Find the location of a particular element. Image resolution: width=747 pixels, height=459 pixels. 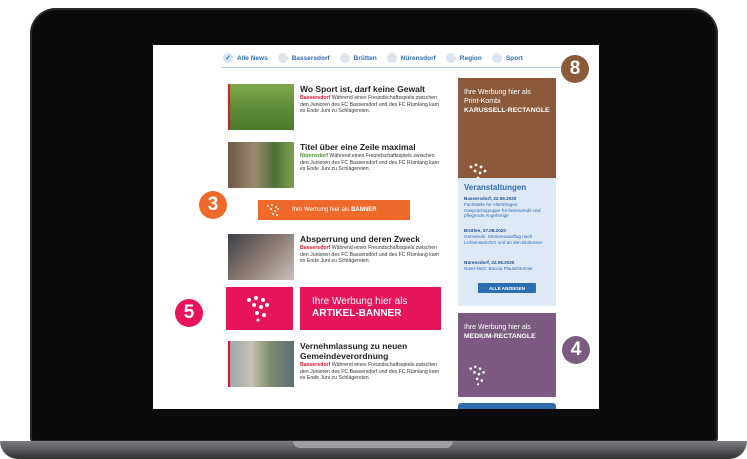

article-banner-ad: Ihre Werbung hier als ARTIKEL-BANNER is located at coordinates (370, 308).